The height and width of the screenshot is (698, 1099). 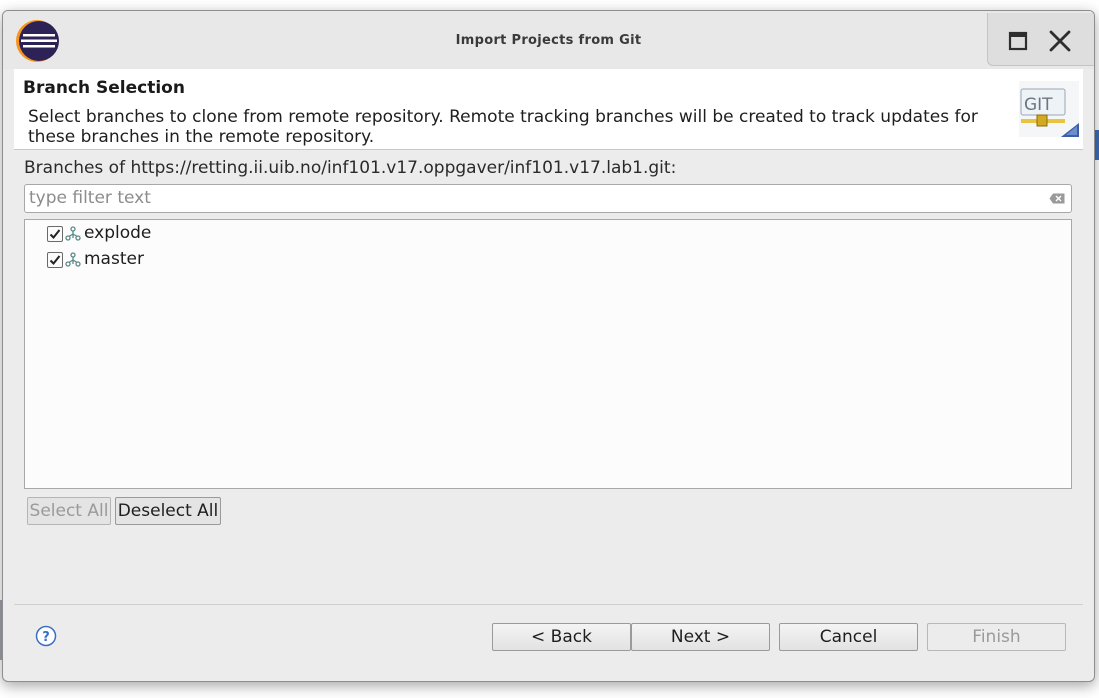 I want to click on window-title: Import Projects from Git, so click(x=548, y=40).